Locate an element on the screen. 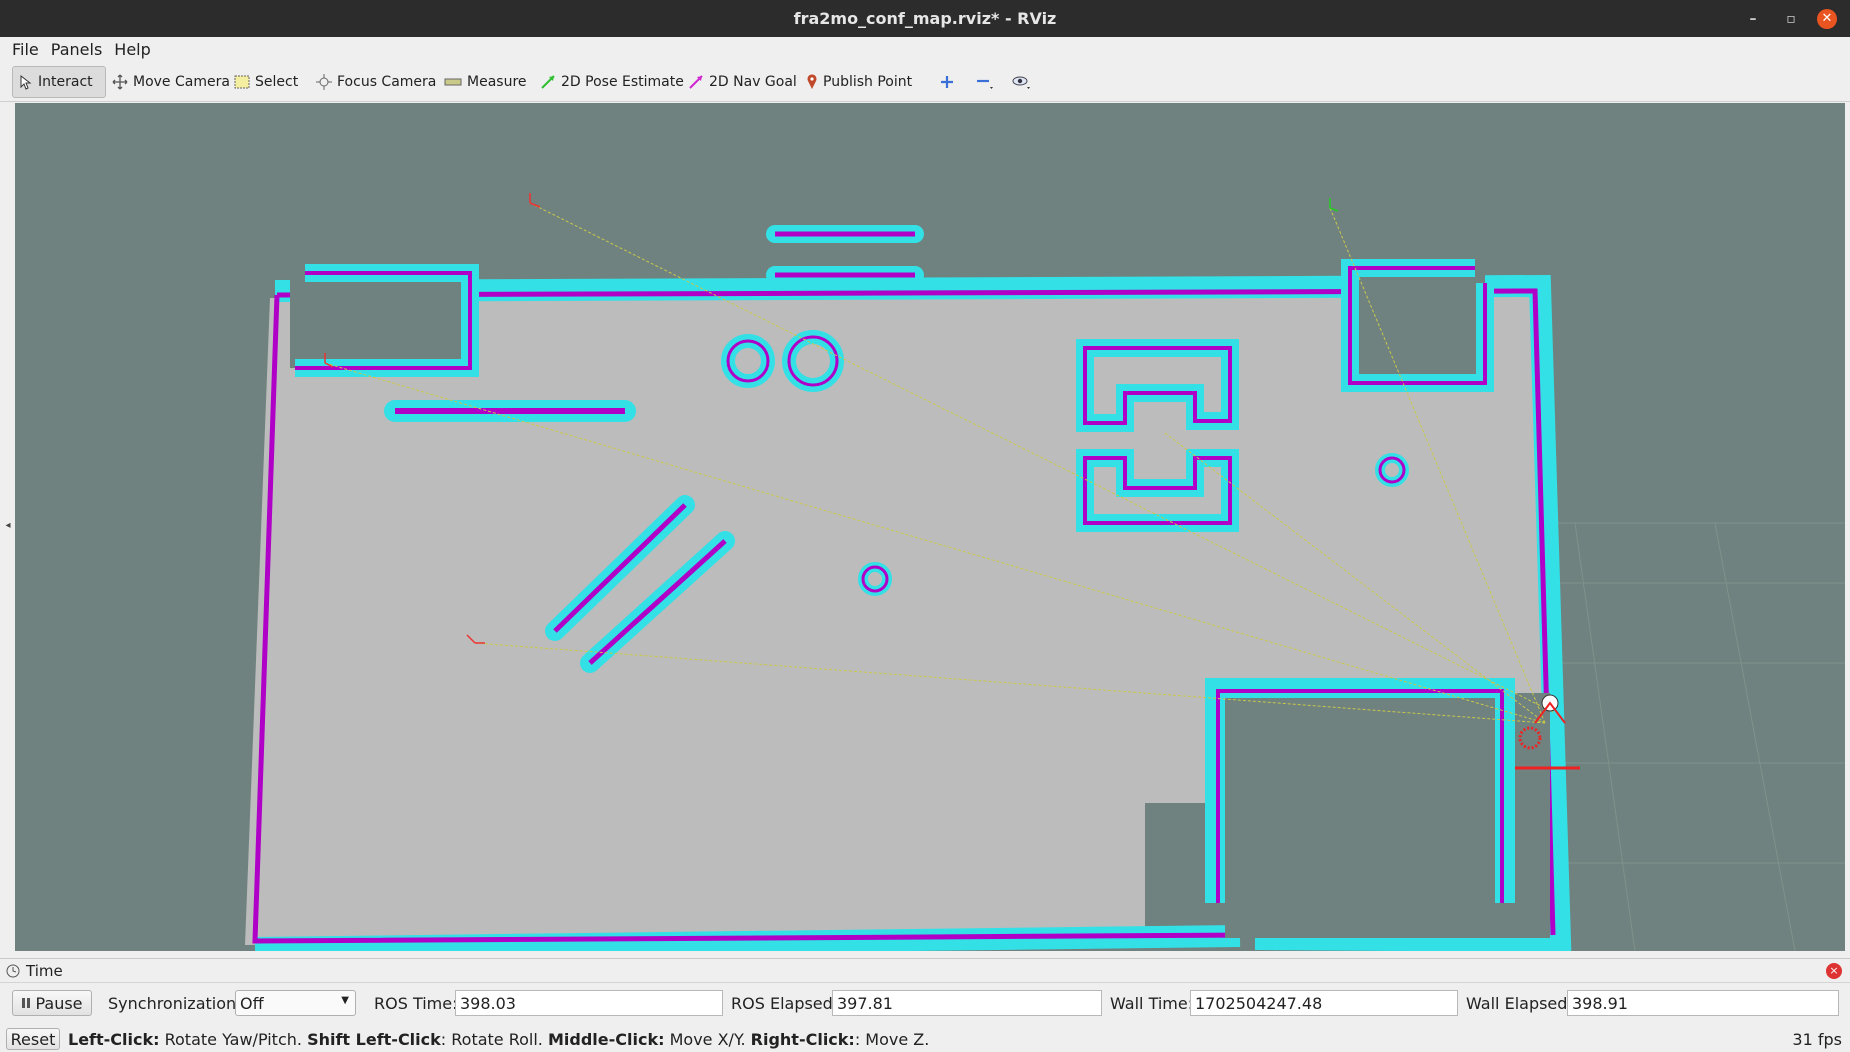 The height and width of the screenshot is (1052, 1850). tool-label: 2D Pose Estimate is located at coordinates (622, 82).